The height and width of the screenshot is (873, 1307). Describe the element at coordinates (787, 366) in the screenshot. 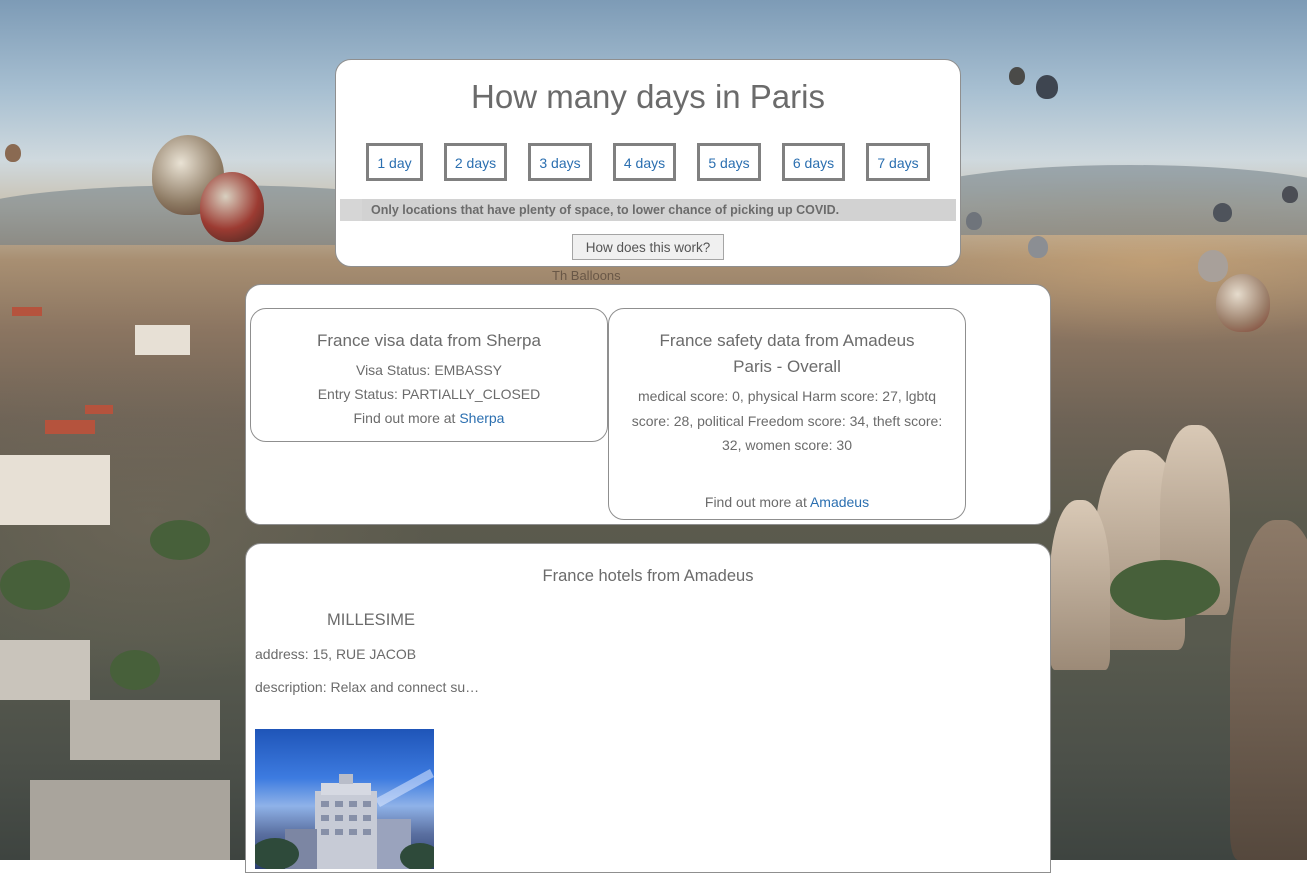

I see `safety-card-subtitle: Paris - Overall` at that location.